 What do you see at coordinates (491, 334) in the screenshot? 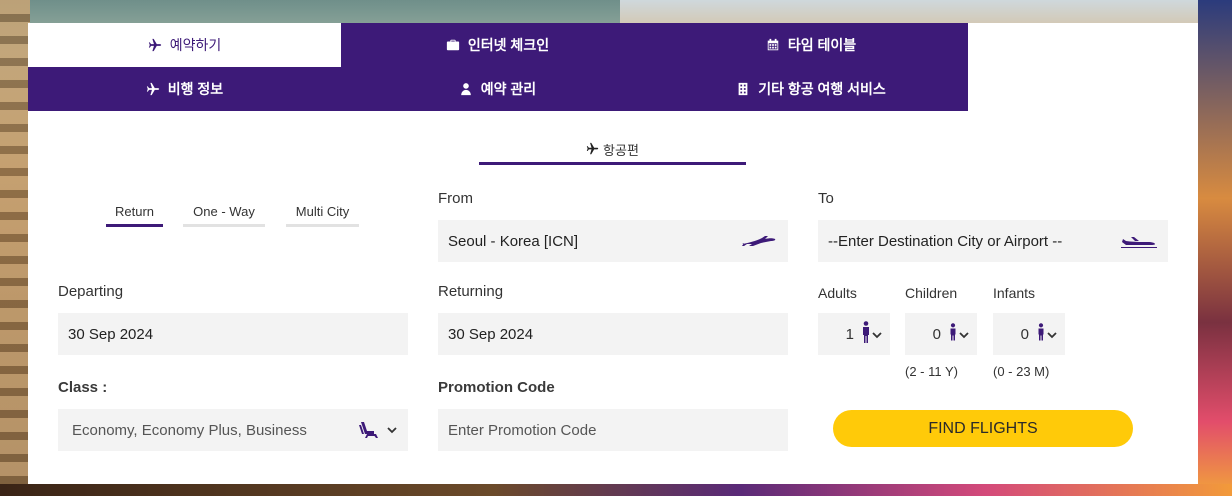
I see `returning-value: 30 Sep 2024` at bounding box center [491, 334].